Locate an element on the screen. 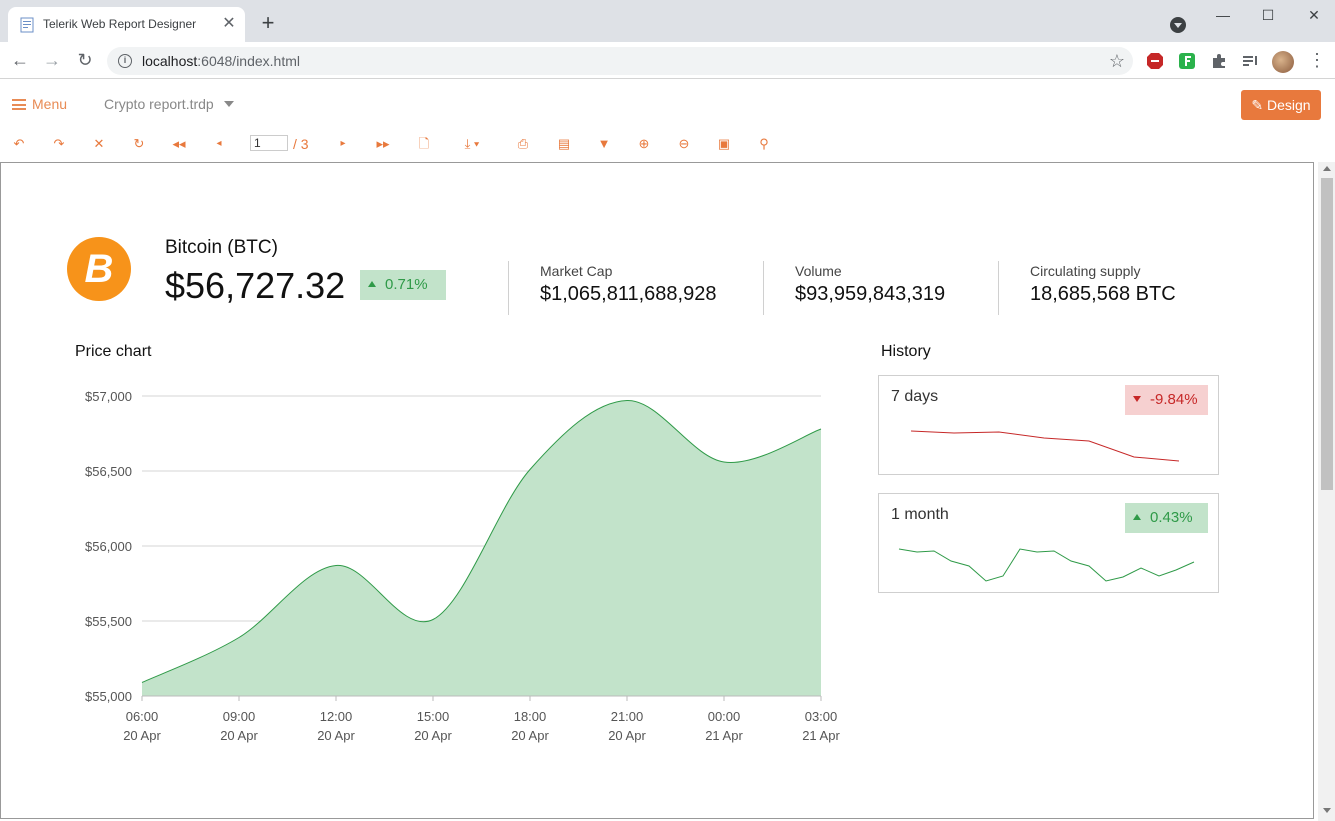 Image resolution: width=1335 pixels, height=821 pixels. browser-toolbar: ← → ↻ i localhost:6048/index.html ☆ ⋮ is located at coordinates (667, 60).